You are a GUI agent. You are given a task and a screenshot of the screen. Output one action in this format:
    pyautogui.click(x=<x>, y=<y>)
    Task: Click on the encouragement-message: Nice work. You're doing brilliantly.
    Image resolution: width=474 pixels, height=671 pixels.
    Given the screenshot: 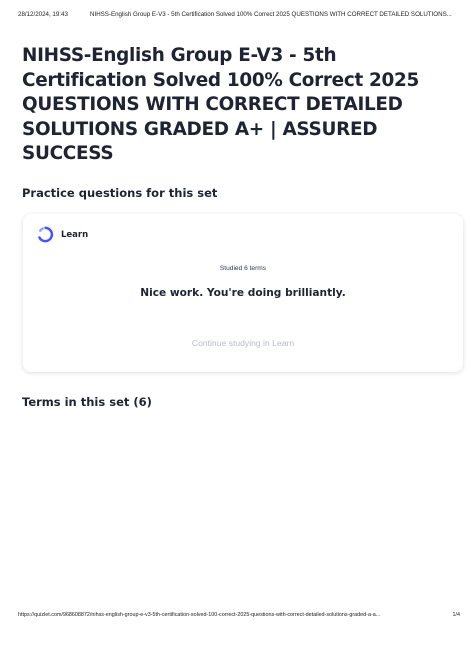 What is the action you would take?
    pyautogui.click(x=243, y=293)
    